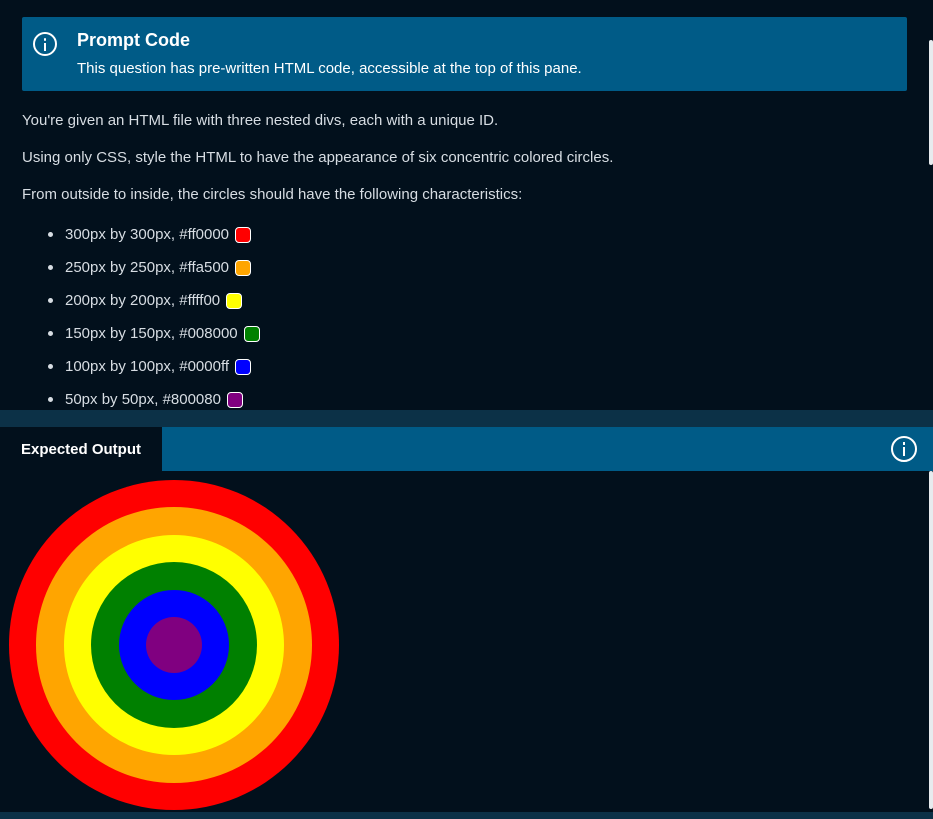 Image resolution: width=933 pixels, height=819 pixels. Describe the element at coordinates (466, 418) in the screenshot. I see `pane-resize-divider` at that location.